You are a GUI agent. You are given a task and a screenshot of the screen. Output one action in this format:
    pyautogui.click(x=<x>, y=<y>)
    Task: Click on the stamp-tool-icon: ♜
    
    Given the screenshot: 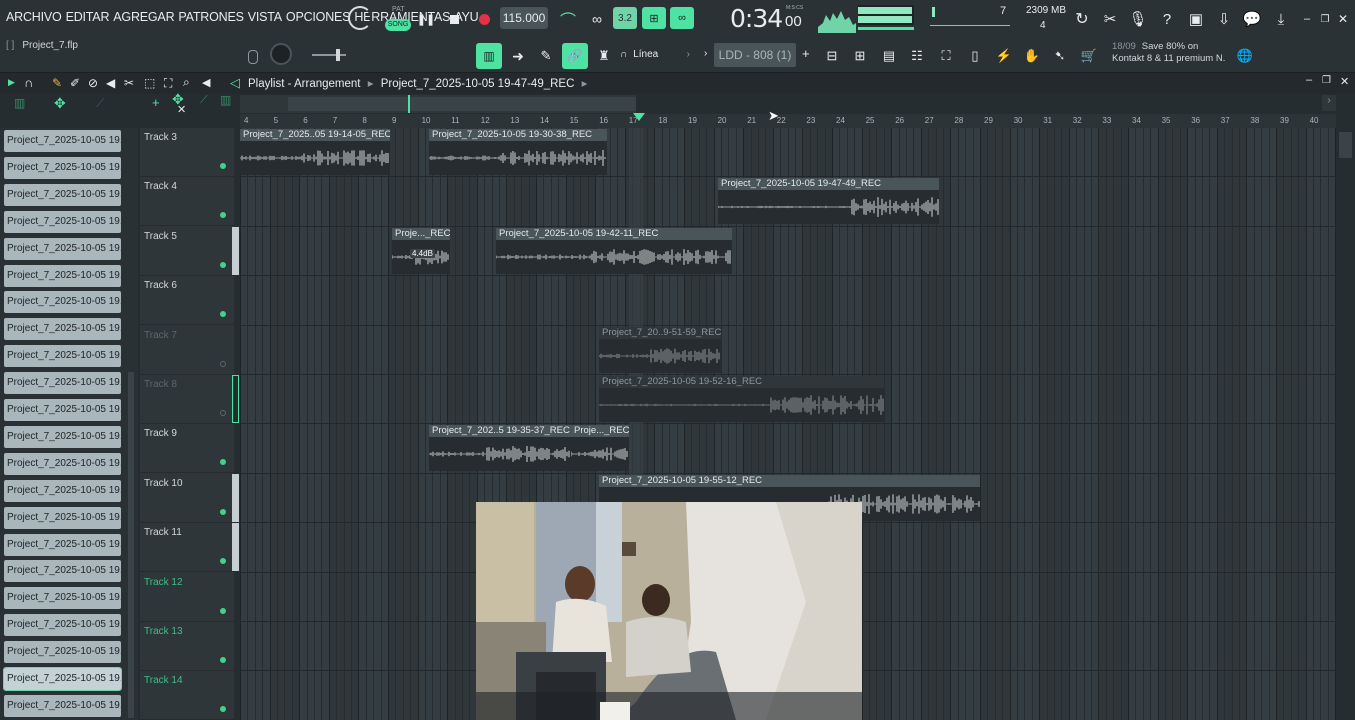 What is the action you would take?
    pyautogui.click(x=604, y=56)
    